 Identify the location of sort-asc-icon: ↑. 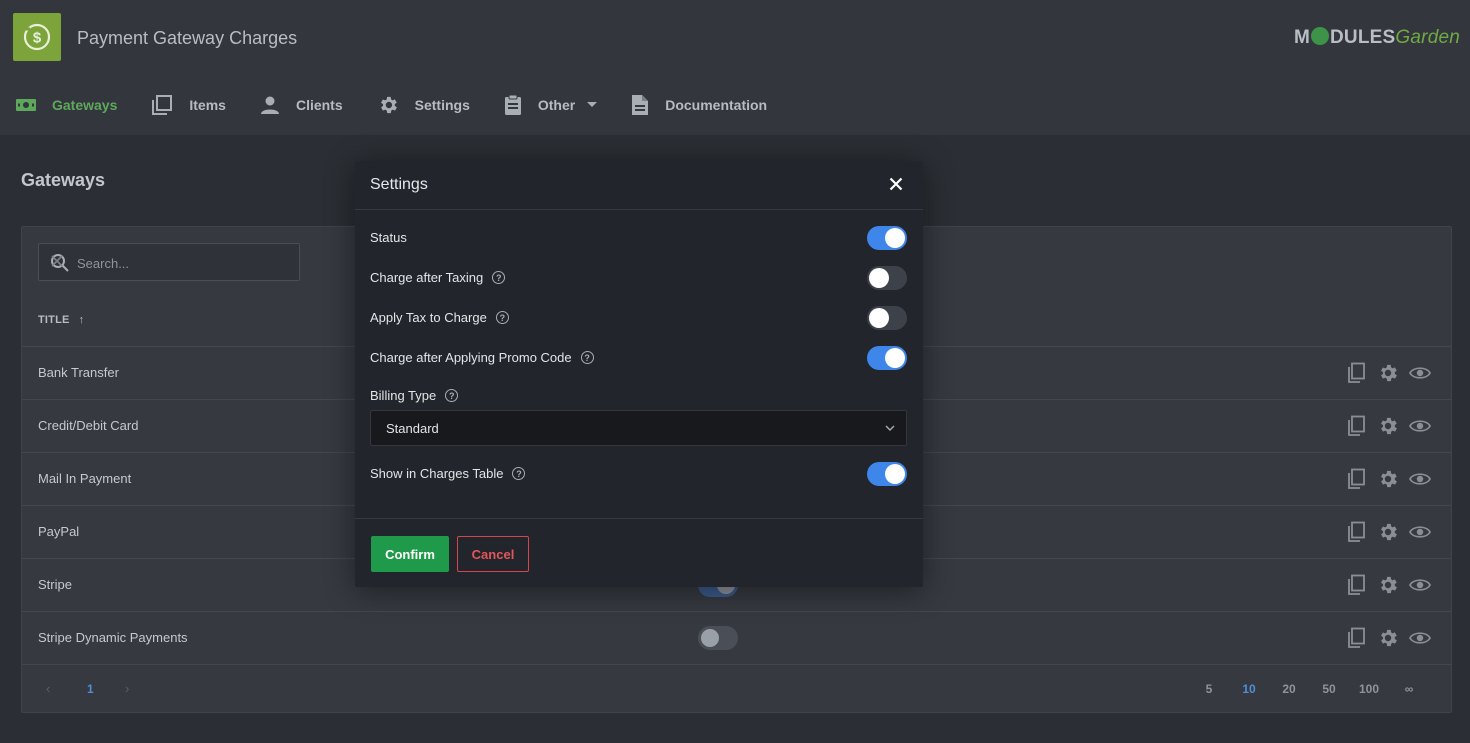
(81, 320).